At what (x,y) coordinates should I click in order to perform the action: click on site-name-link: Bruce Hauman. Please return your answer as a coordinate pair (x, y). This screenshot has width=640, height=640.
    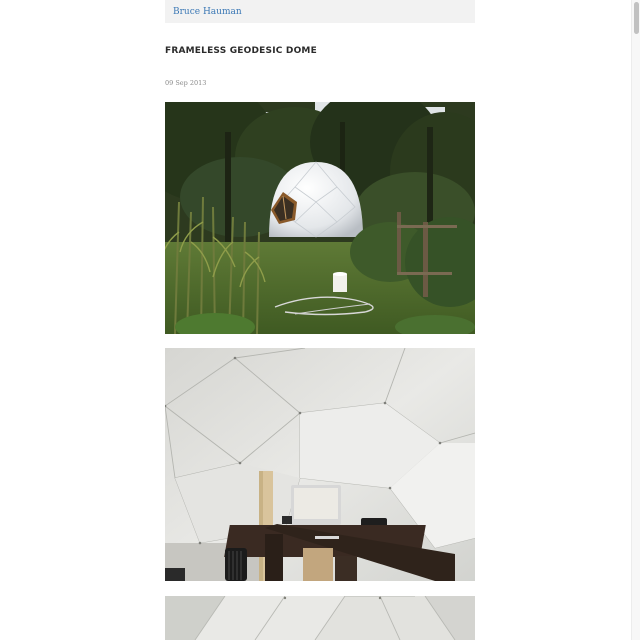
    Looking at the image, I should click on (207, 12).